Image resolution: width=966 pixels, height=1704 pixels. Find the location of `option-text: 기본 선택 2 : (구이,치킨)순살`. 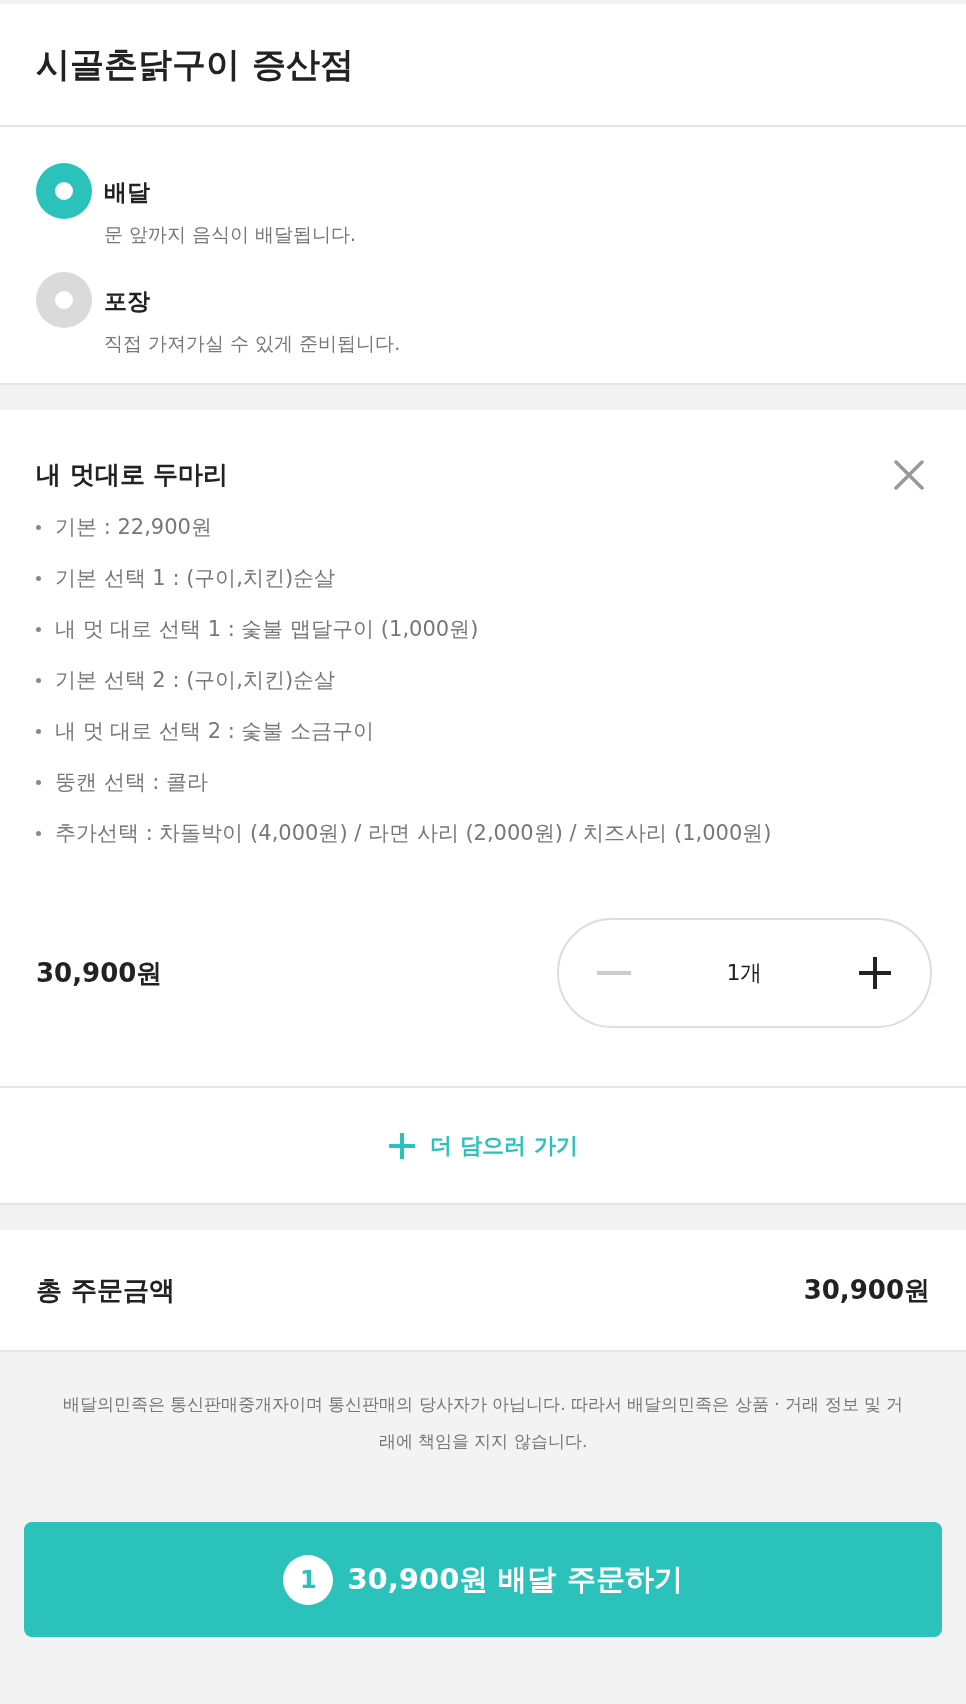

option-text: 기본 선택 2 : (구이,치킨)순살 is located at coordinates (195, 680).